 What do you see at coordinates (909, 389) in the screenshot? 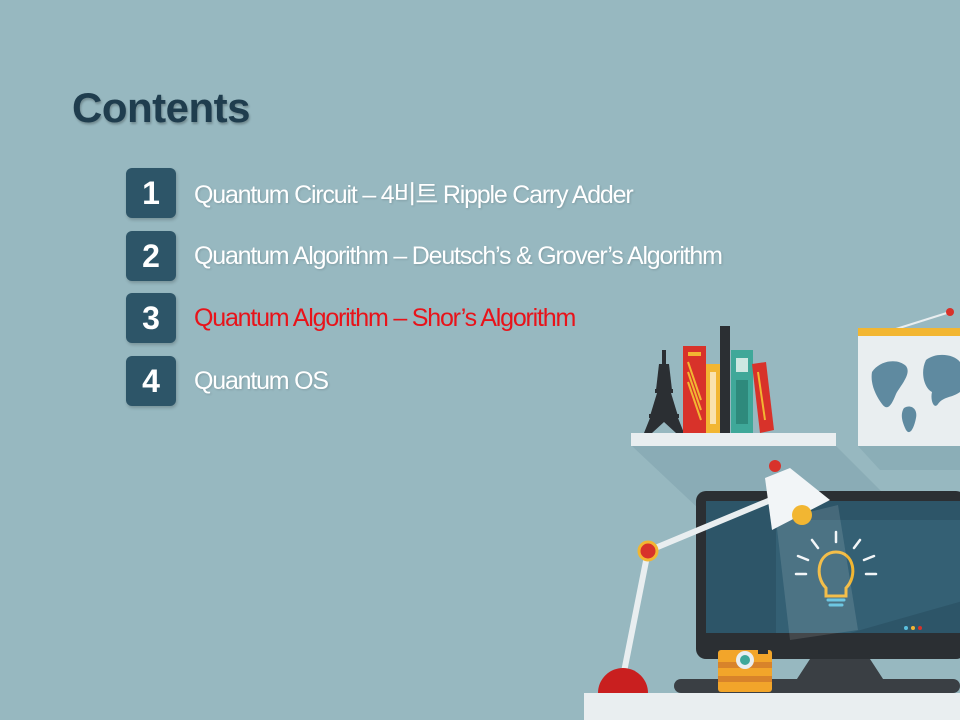
I see `world-map-icon` at bounding box center [909, 389].